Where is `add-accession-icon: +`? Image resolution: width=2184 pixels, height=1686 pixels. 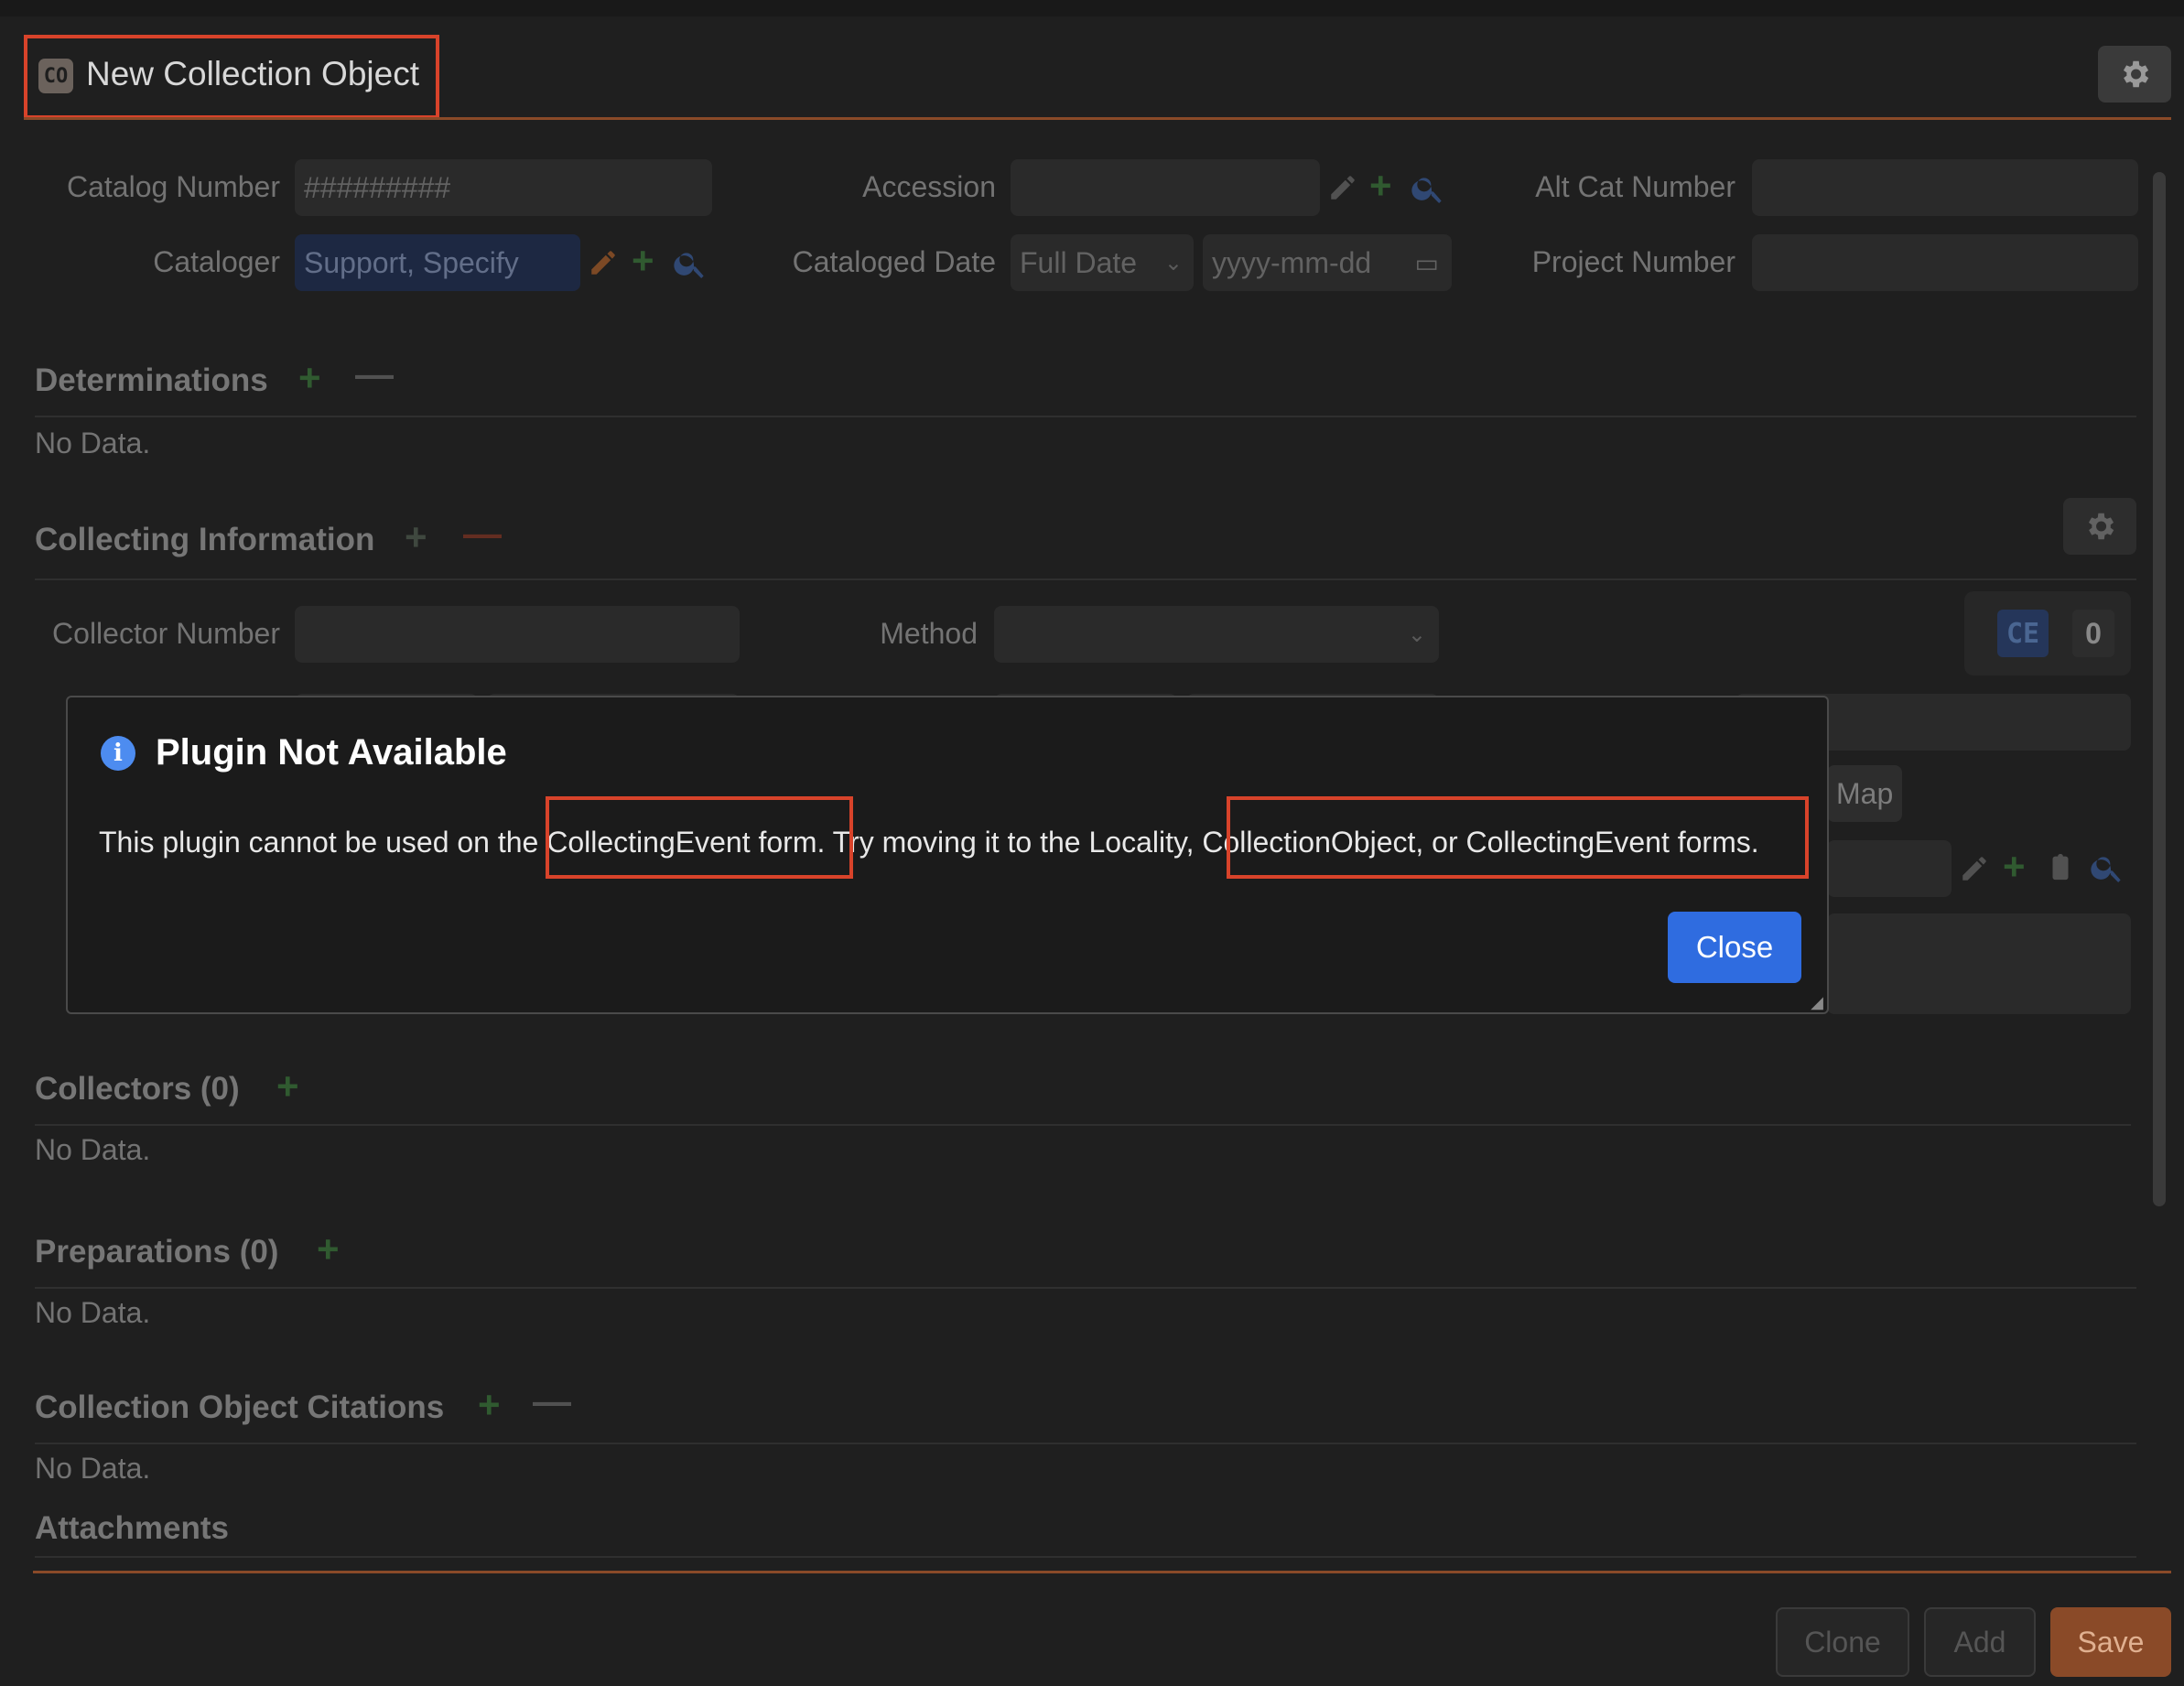 add-accession-icon: + is located at coordinates (1380, 186).